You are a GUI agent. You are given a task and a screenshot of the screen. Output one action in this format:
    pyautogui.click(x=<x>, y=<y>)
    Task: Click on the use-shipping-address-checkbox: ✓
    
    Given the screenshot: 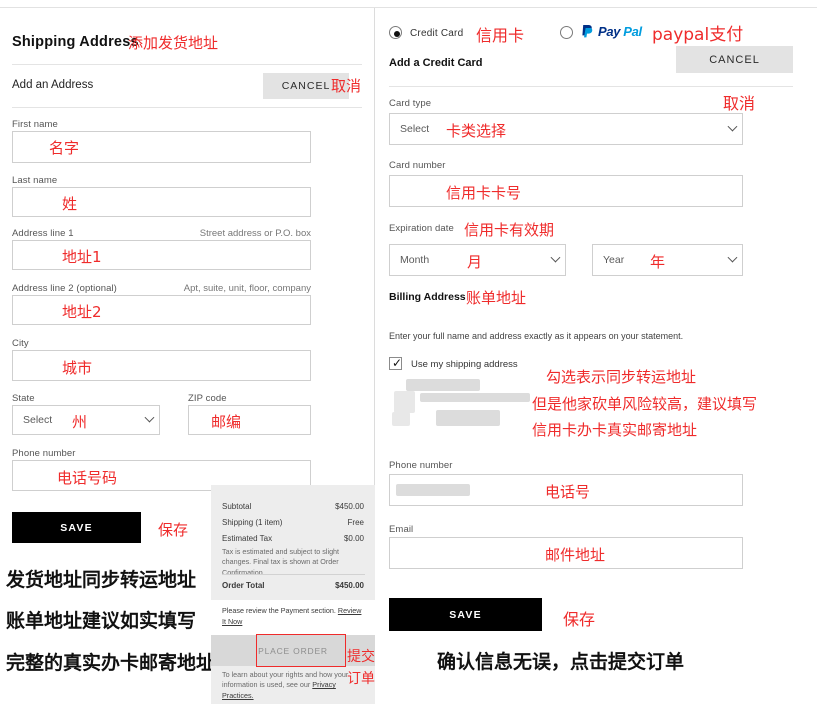 What is the action you would take?
    pyautogui.click(x=395, y=363)
    